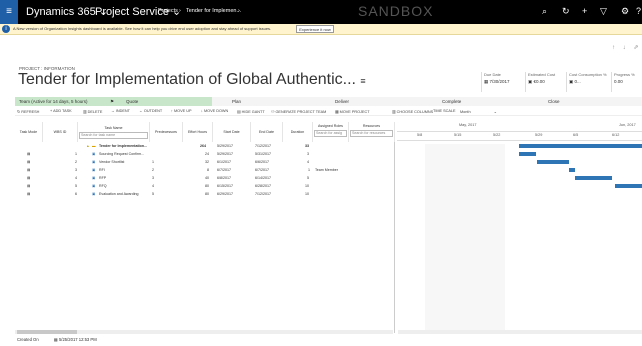 The image size is (642, 346). I want to click on column-header-end-date: End Date, so click(267, 132).